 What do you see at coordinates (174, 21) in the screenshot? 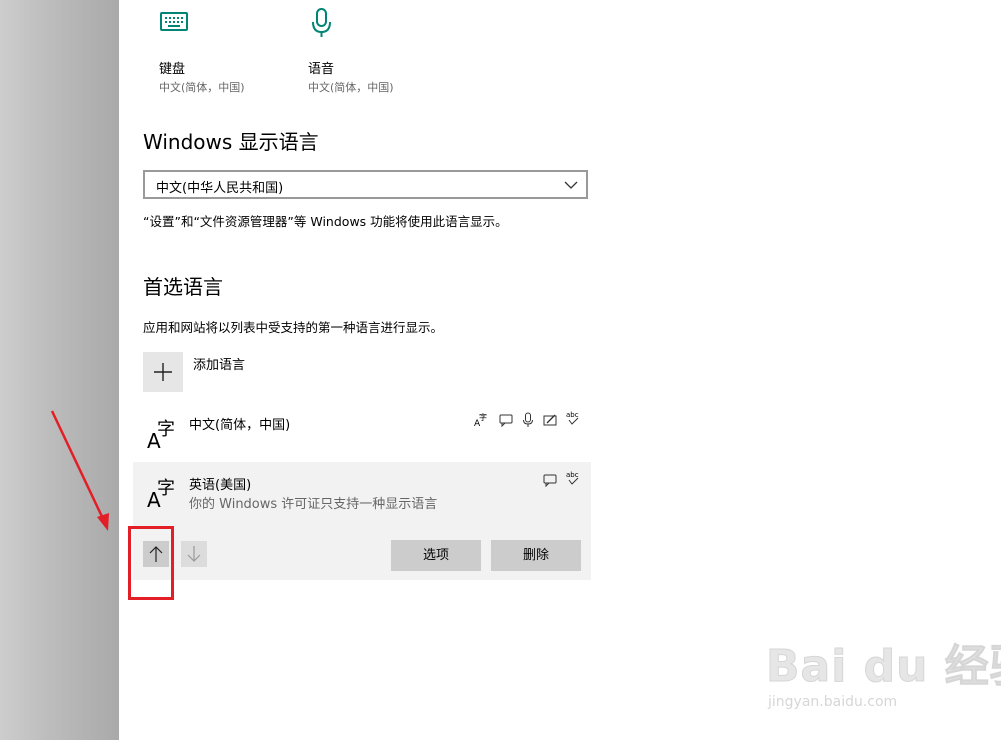
I see `keyboard-icon` at bounding box center [174, 21].